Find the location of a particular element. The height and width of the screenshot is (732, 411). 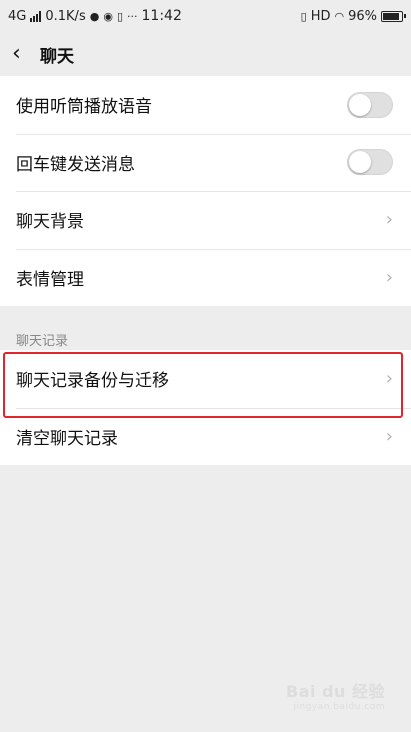

setting-enter-send-row: 回车键发送消息 is located at coordinates (205, 162).